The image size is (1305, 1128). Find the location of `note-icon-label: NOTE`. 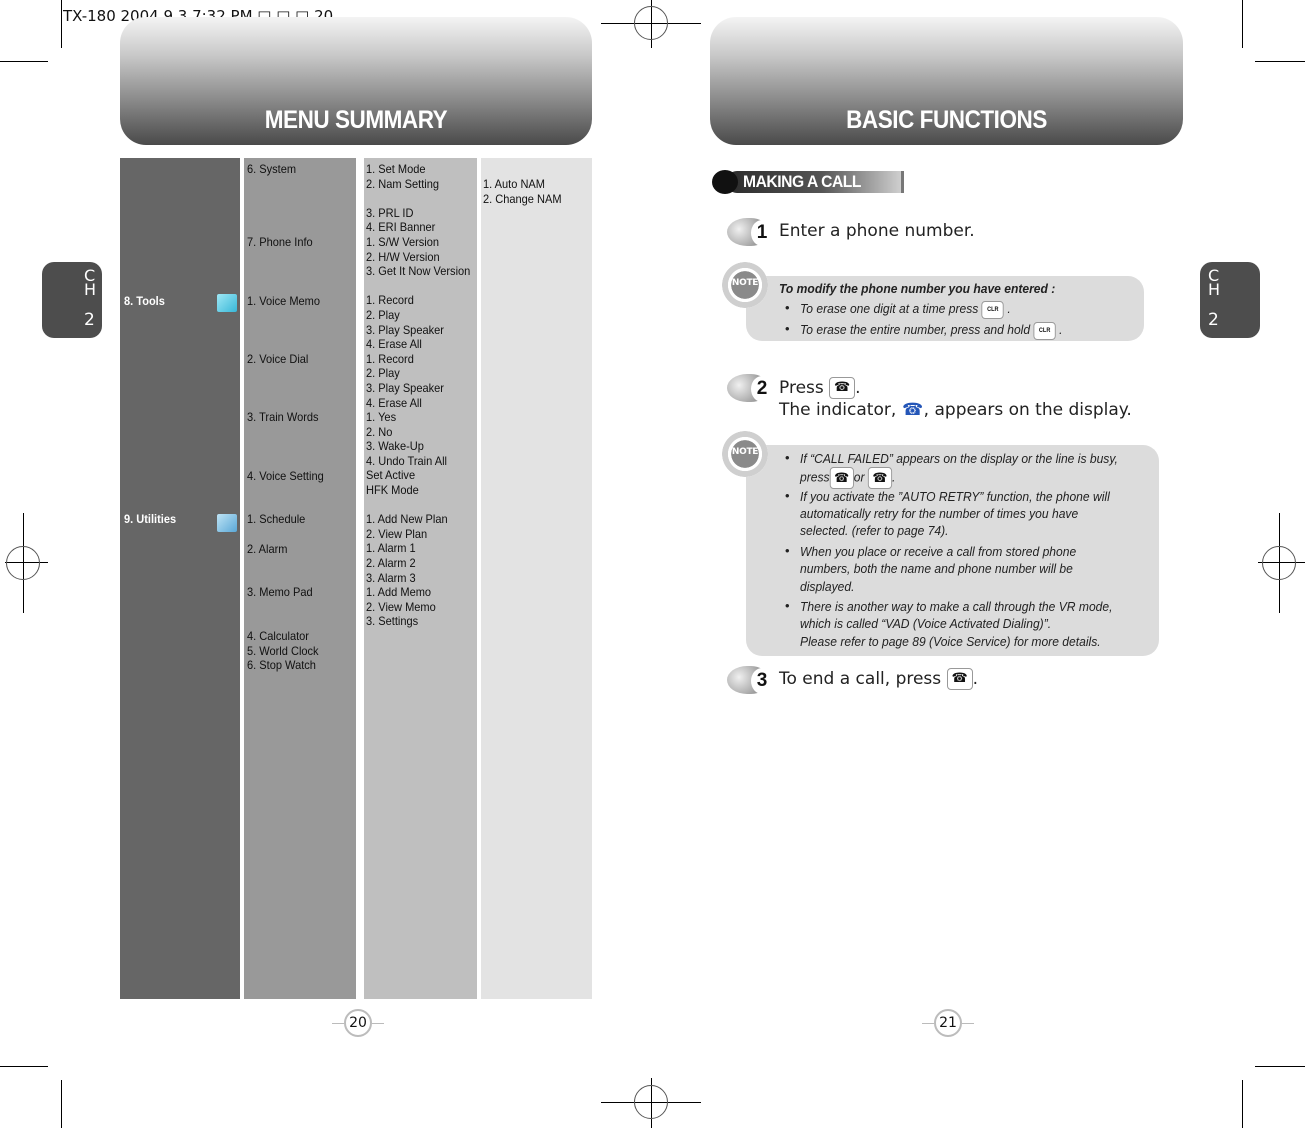

note-icon-label: NOTE is located at coordinates (745, 283).